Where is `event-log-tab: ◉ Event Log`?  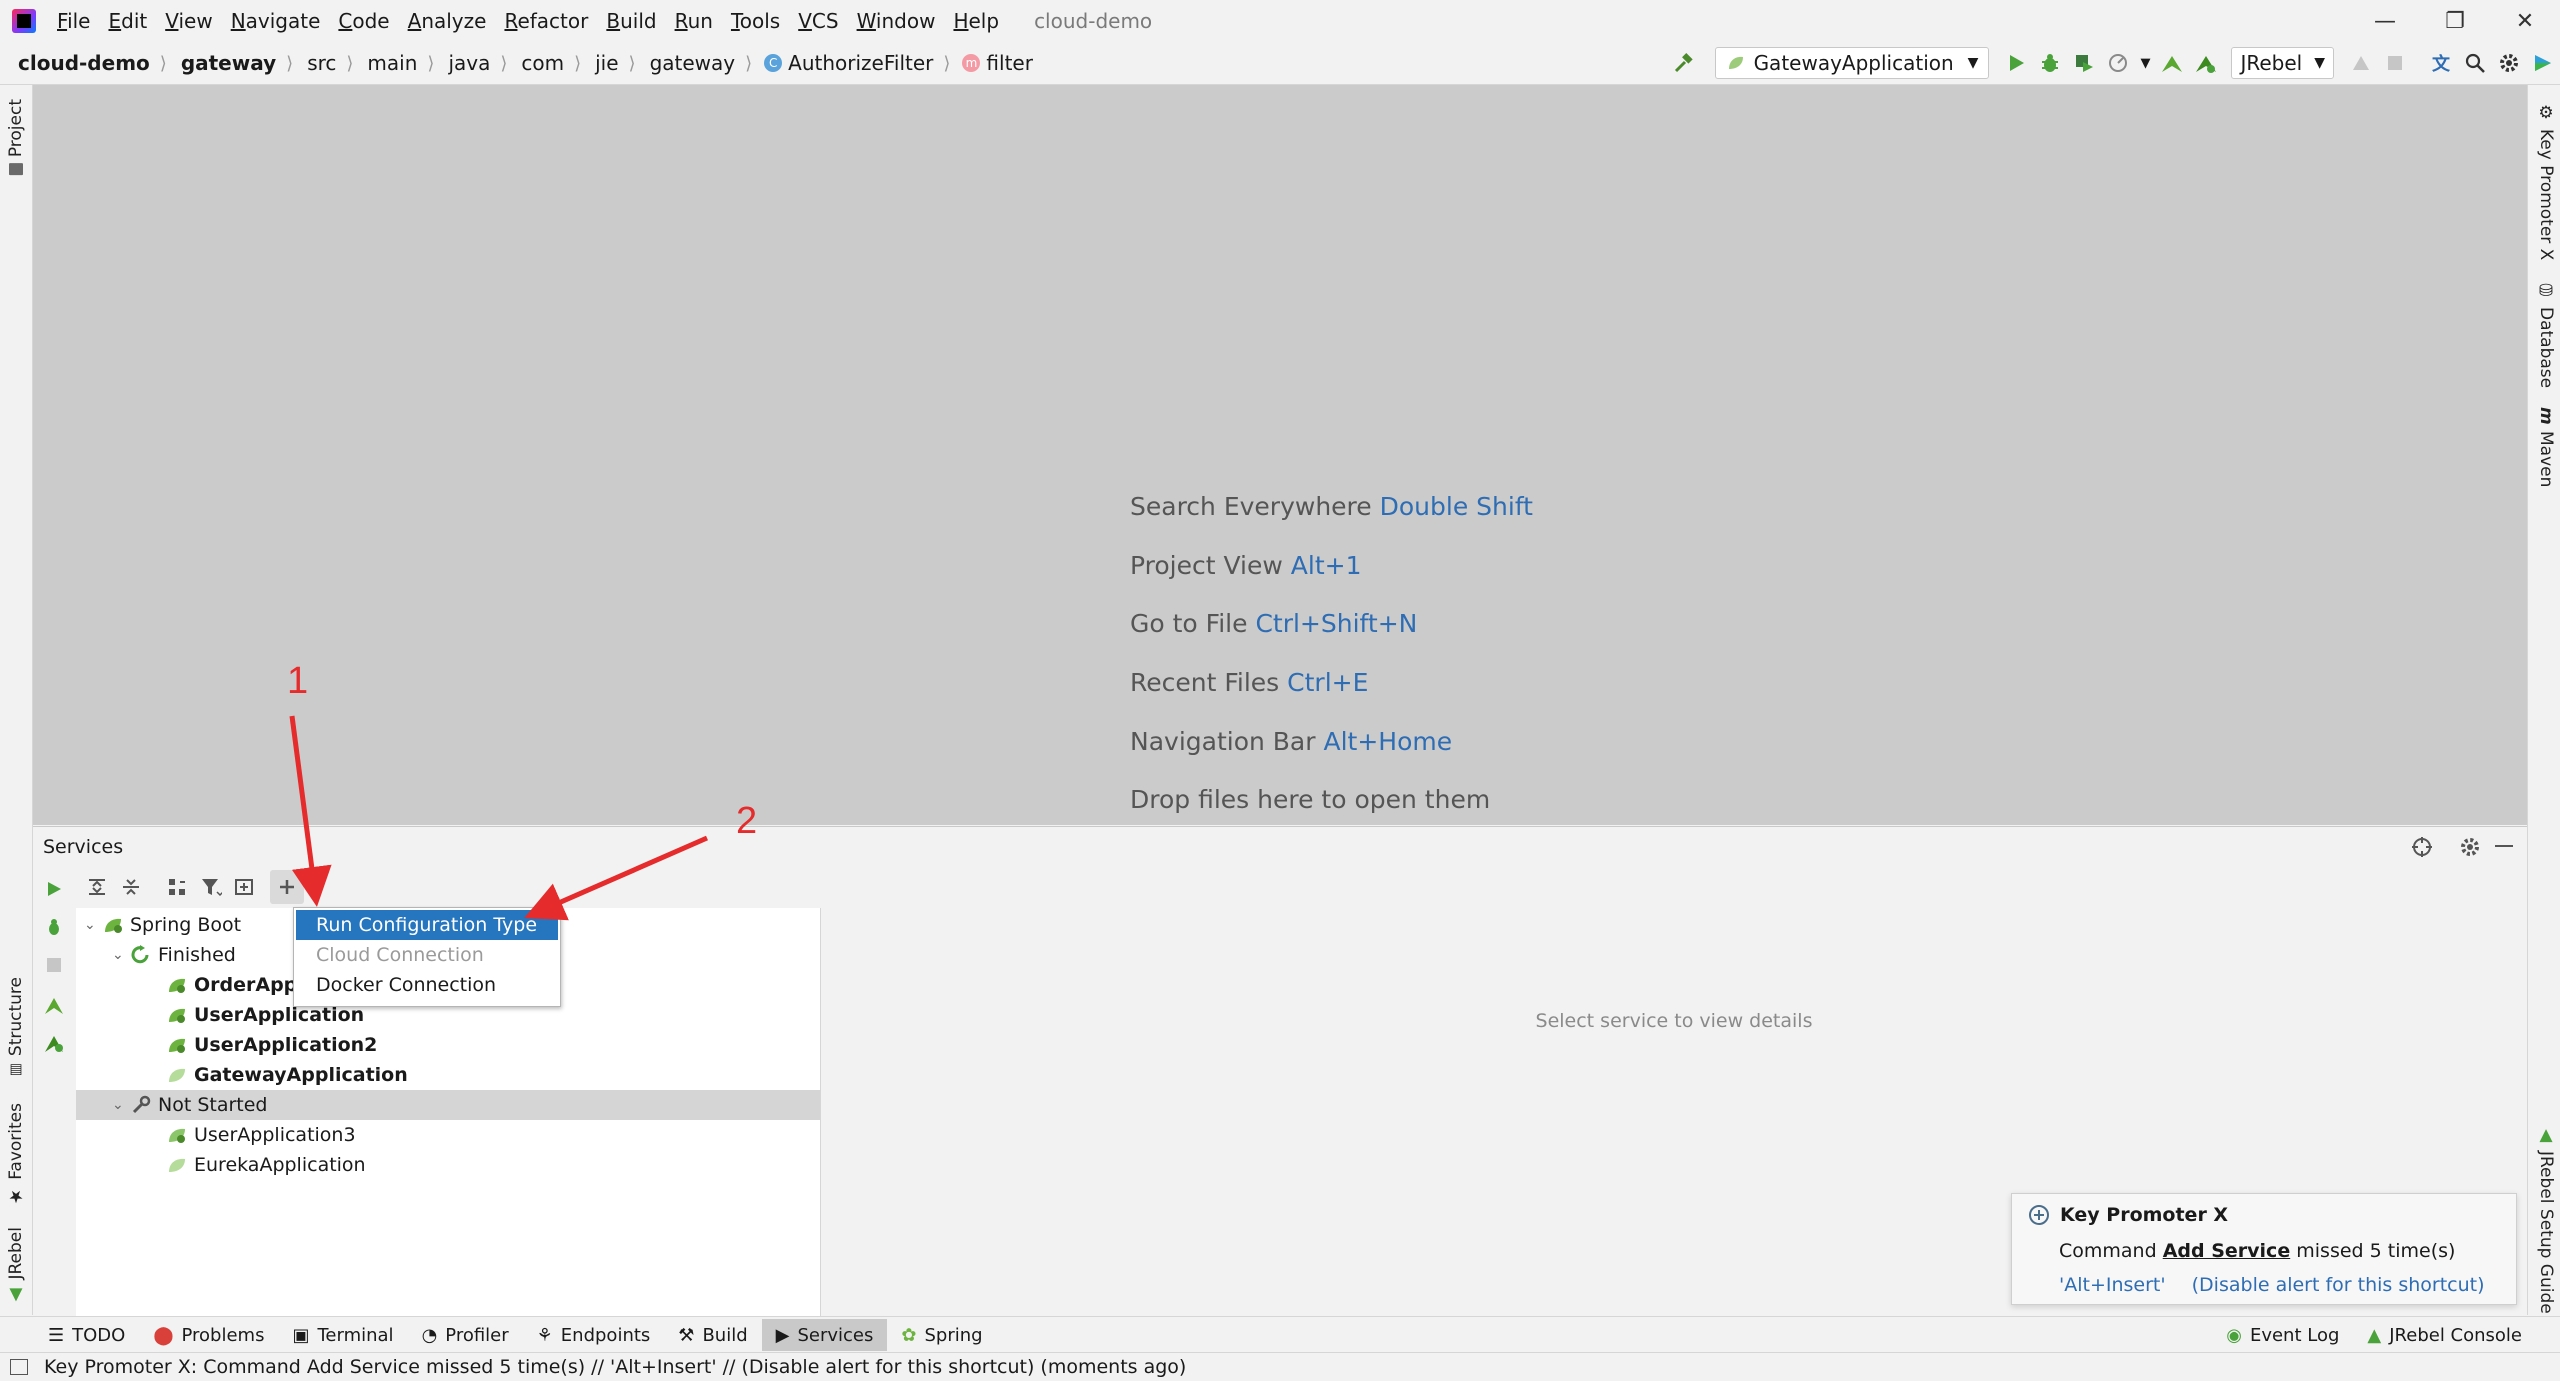
event-log-tab: ◉ Event Log is located at coordinates (2282, 1335).